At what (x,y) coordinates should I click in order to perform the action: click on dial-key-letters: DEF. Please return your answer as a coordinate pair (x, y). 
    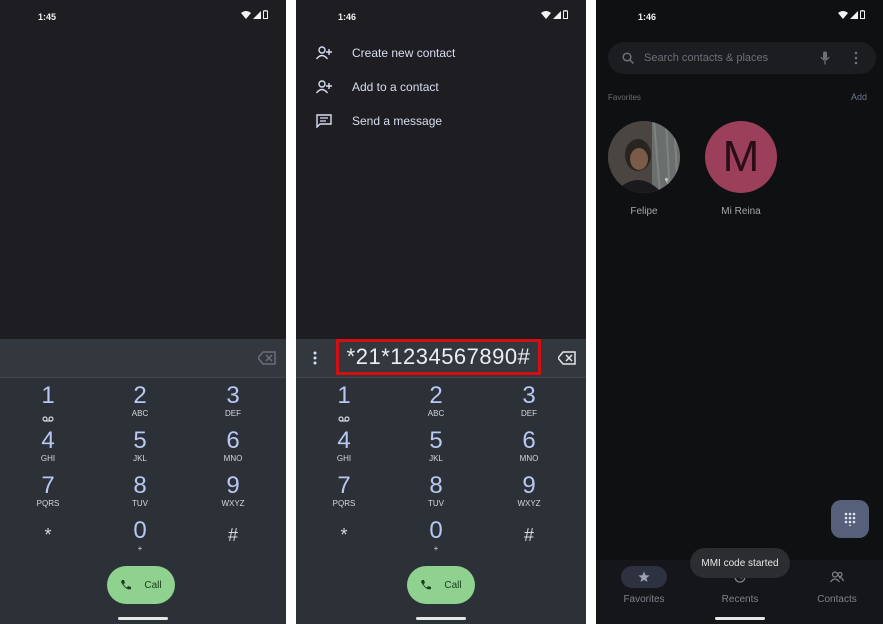
    Looking at the image, I should click on (233, 413).